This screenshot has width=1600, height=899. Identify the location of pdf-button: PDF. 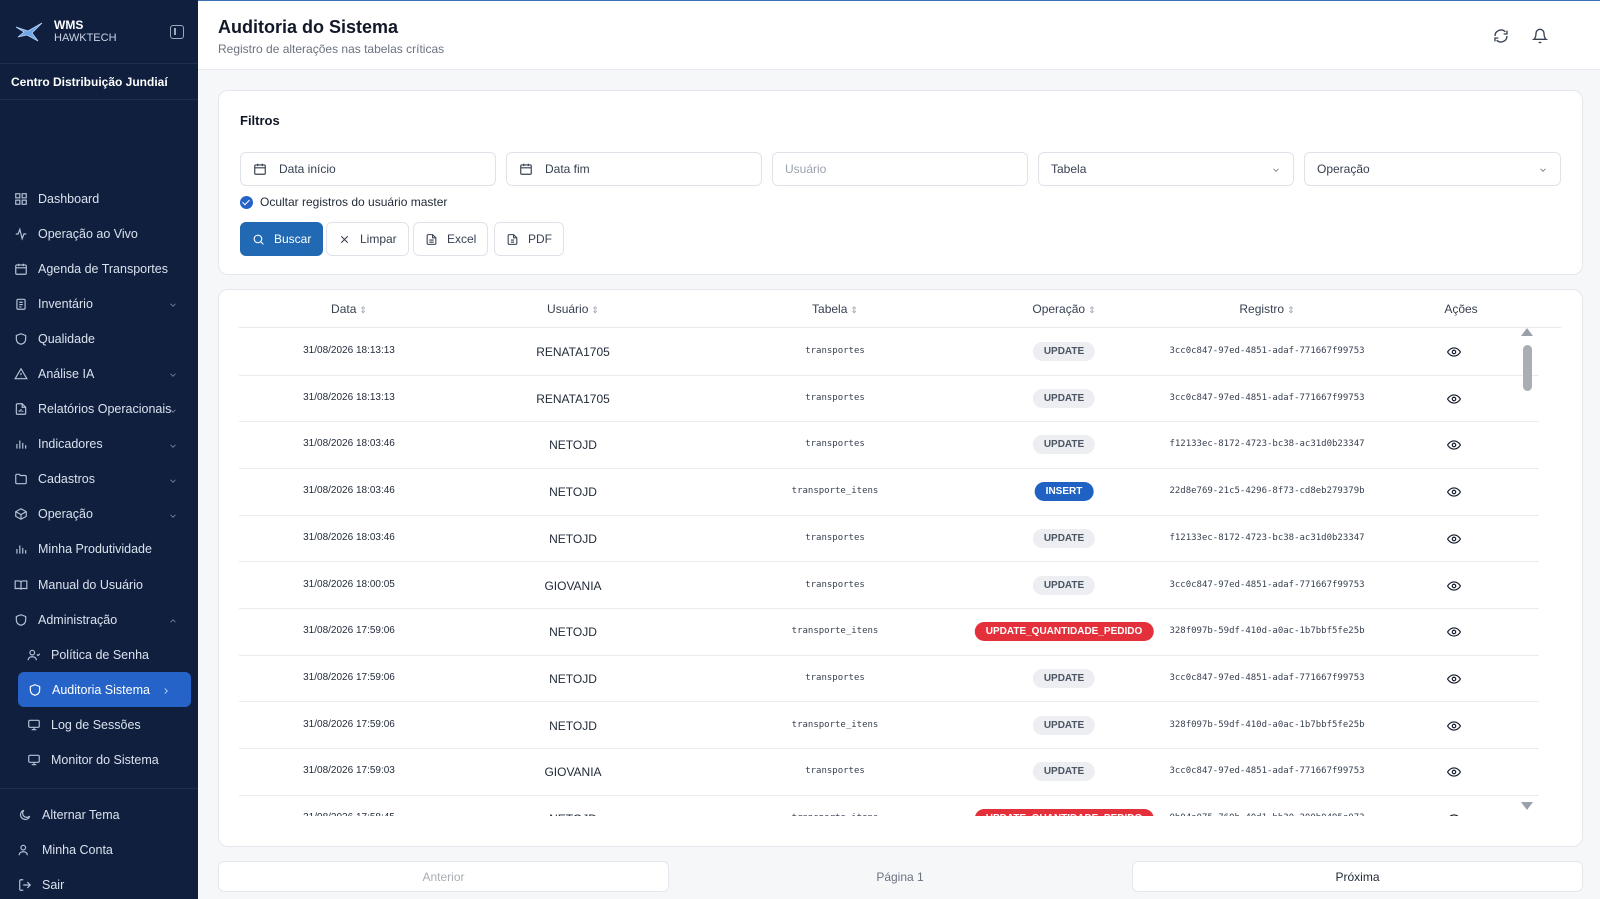
(529, 239).